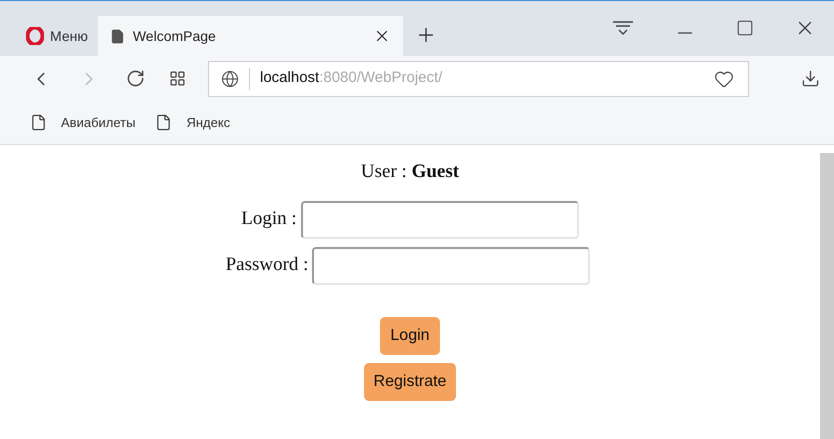  What do you see at coordinates (827, 296) in the screenshot?
I see `scrollbar` at bounding box center [827, 296].